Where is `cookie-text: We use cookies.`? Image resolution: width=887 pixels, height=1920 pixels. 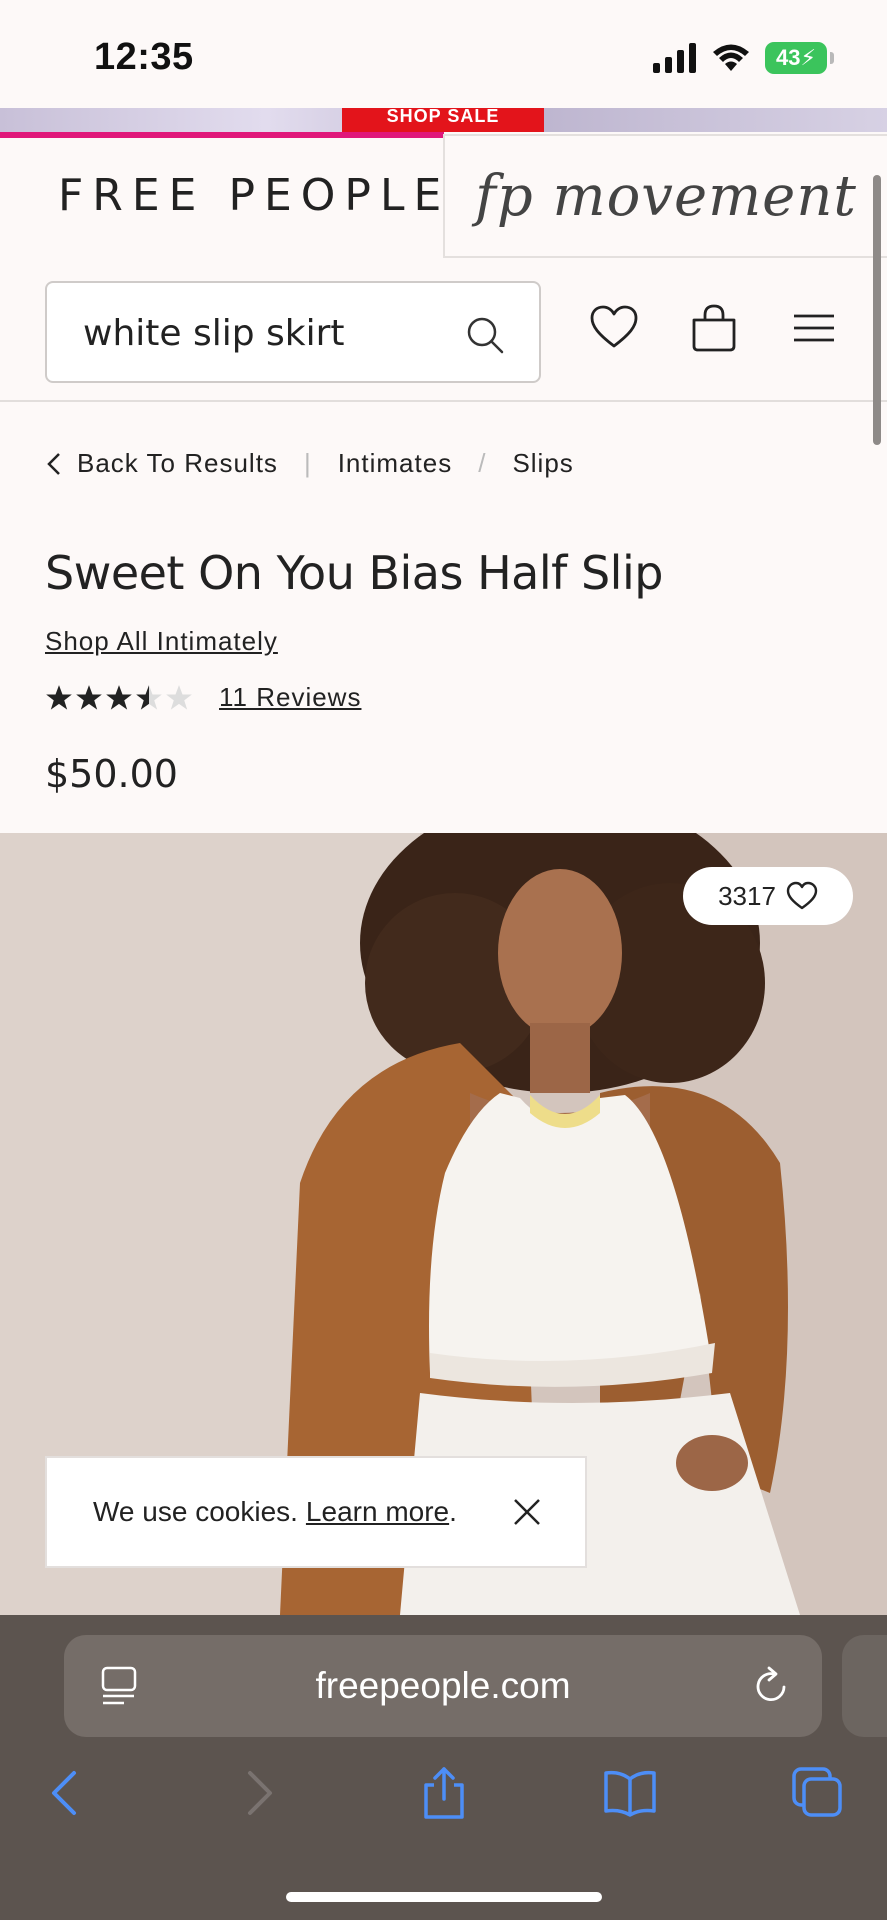
cookie-text: We use cookies. is located at coordinates (195, 1511).